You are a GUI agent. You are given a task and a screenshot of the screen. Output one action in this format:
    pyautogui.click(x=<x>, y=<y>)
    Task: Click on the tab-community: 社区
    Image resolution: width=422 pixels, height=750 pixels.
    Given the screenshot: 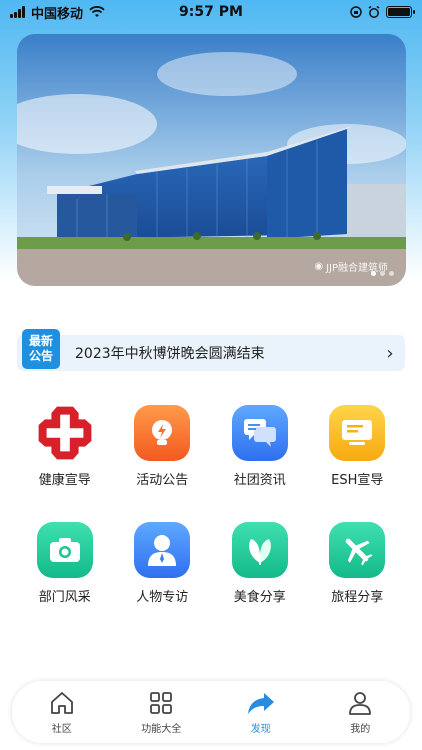 What is the action you would take?
    pyautogui.click(x=62, y=712)
    